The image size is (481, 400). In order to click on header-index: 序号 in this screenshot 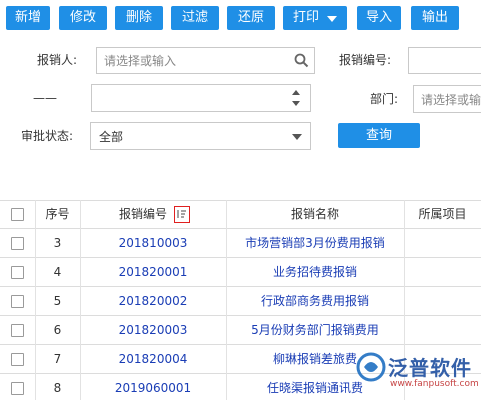, I will do `click(57, 214)`.